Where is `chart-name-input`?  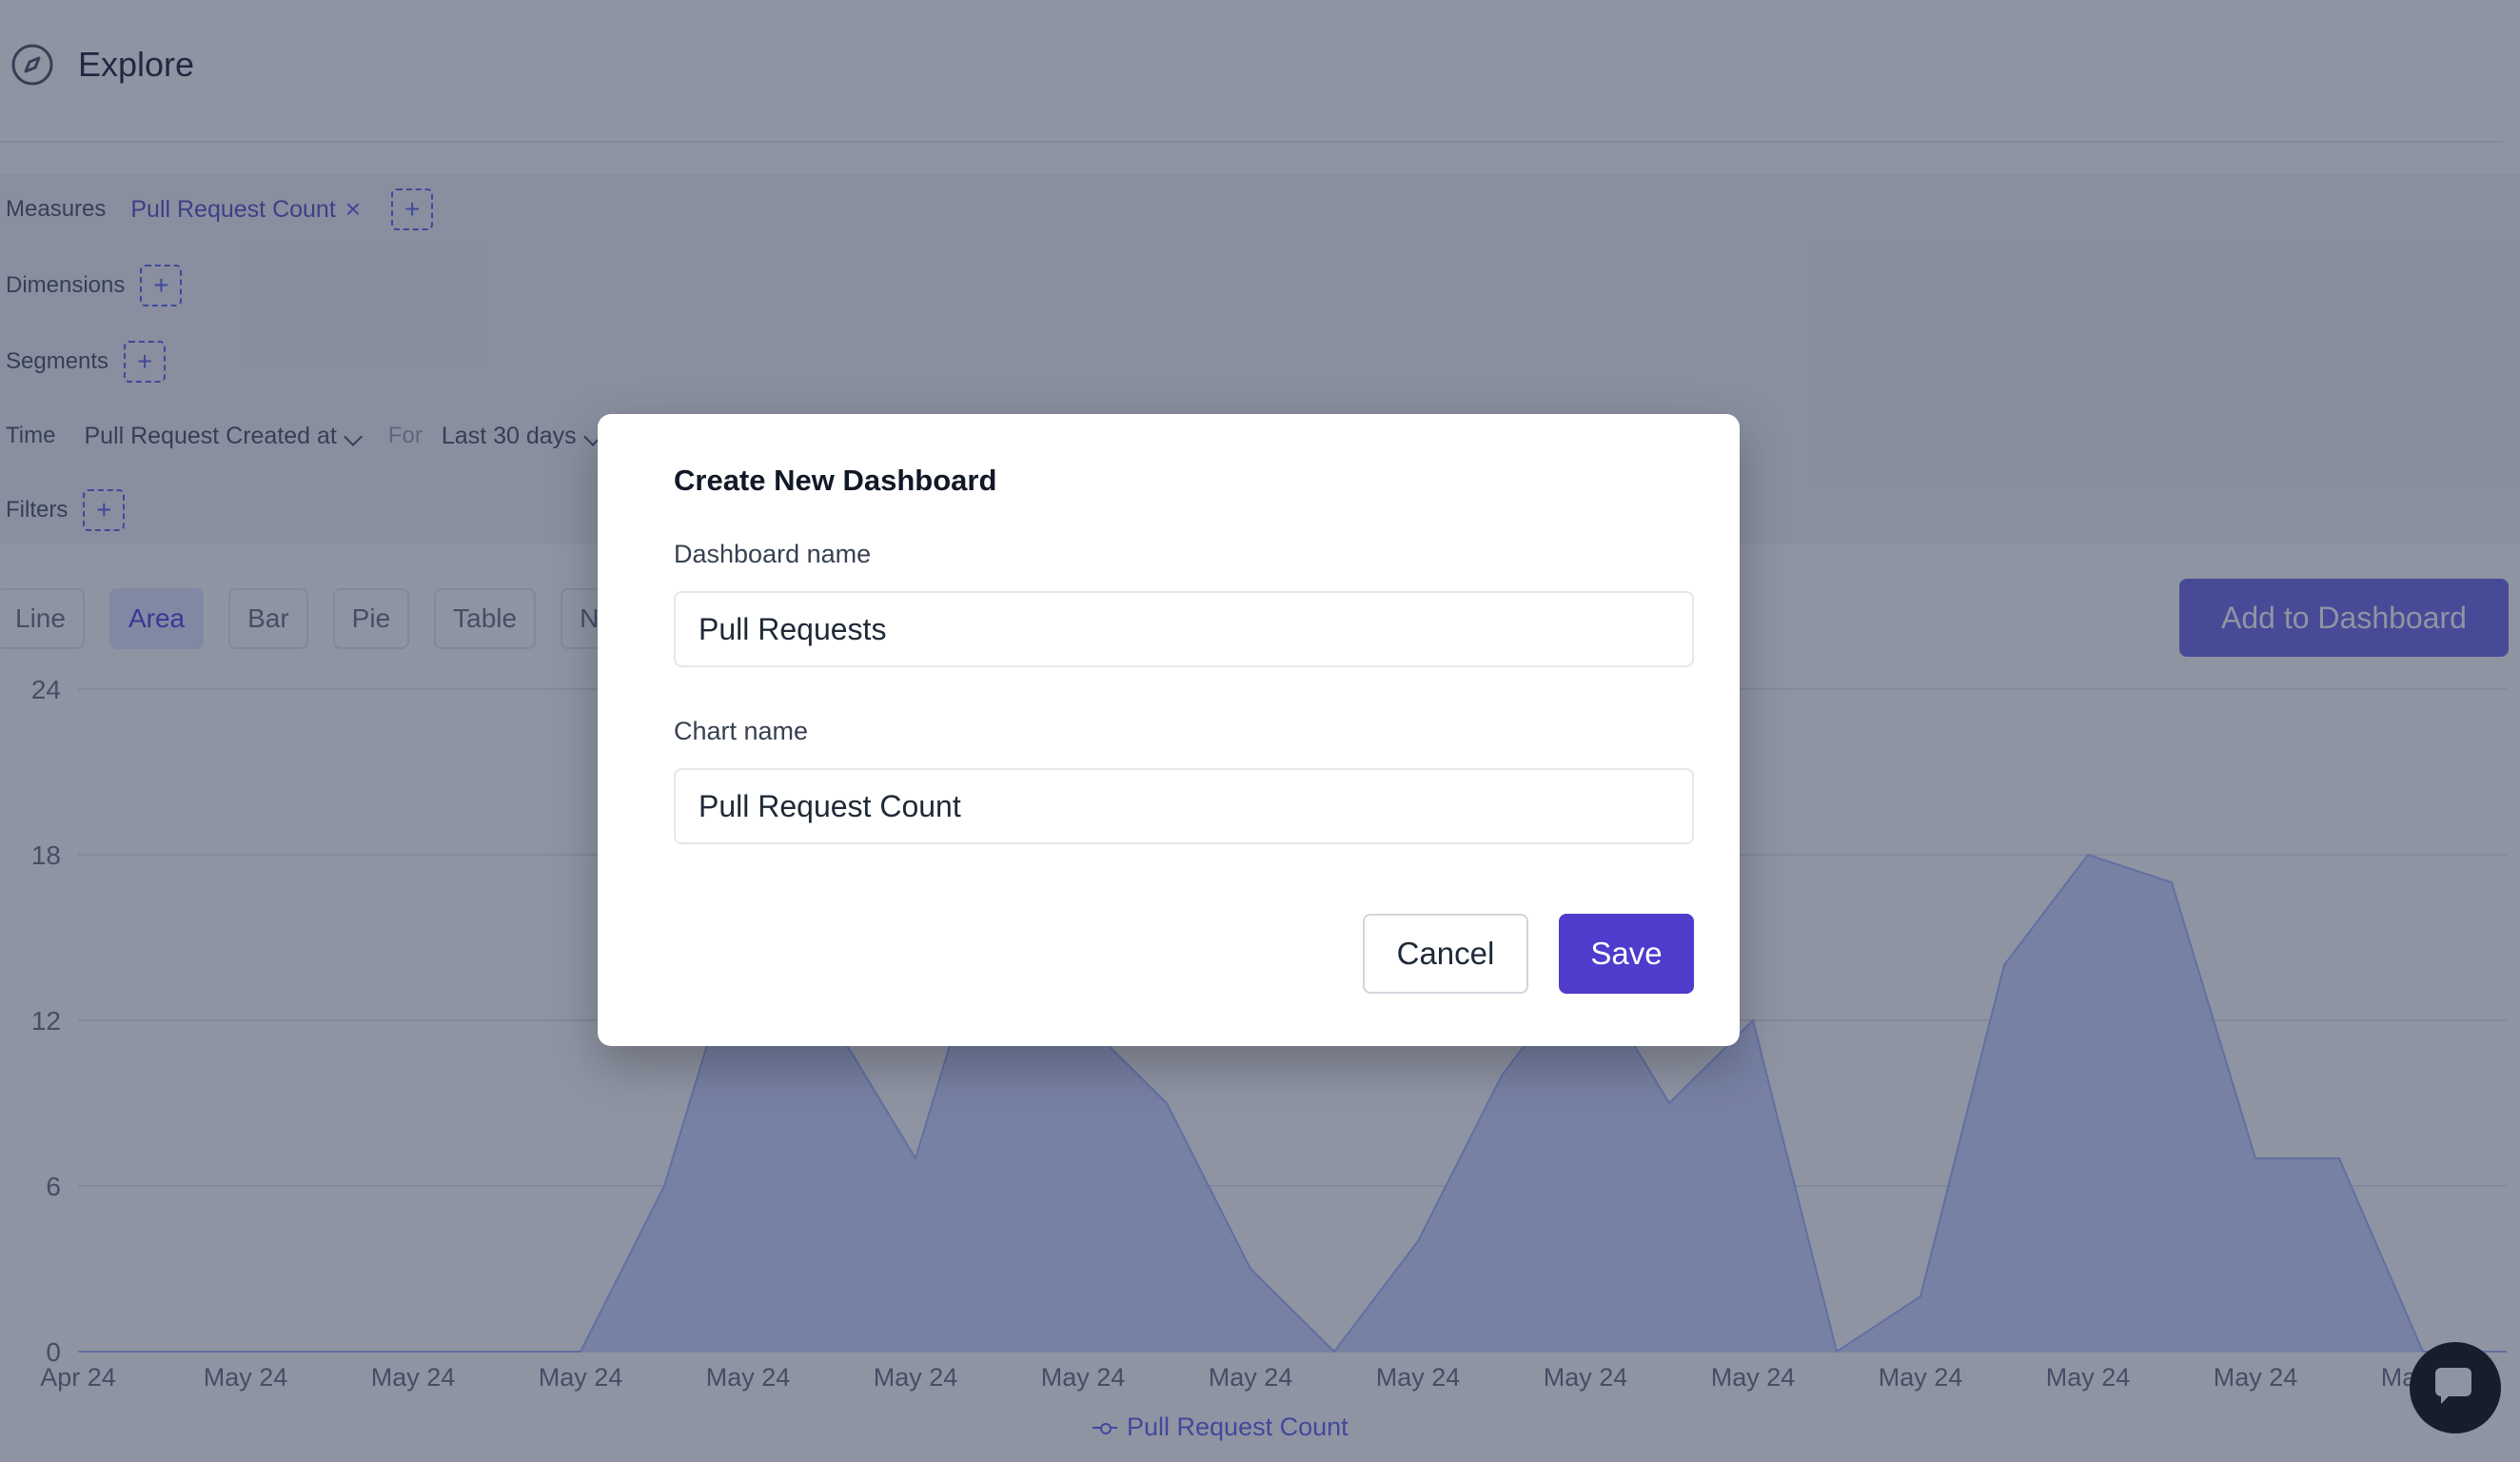
chart-name-input is located at coordinates (1184, 806).